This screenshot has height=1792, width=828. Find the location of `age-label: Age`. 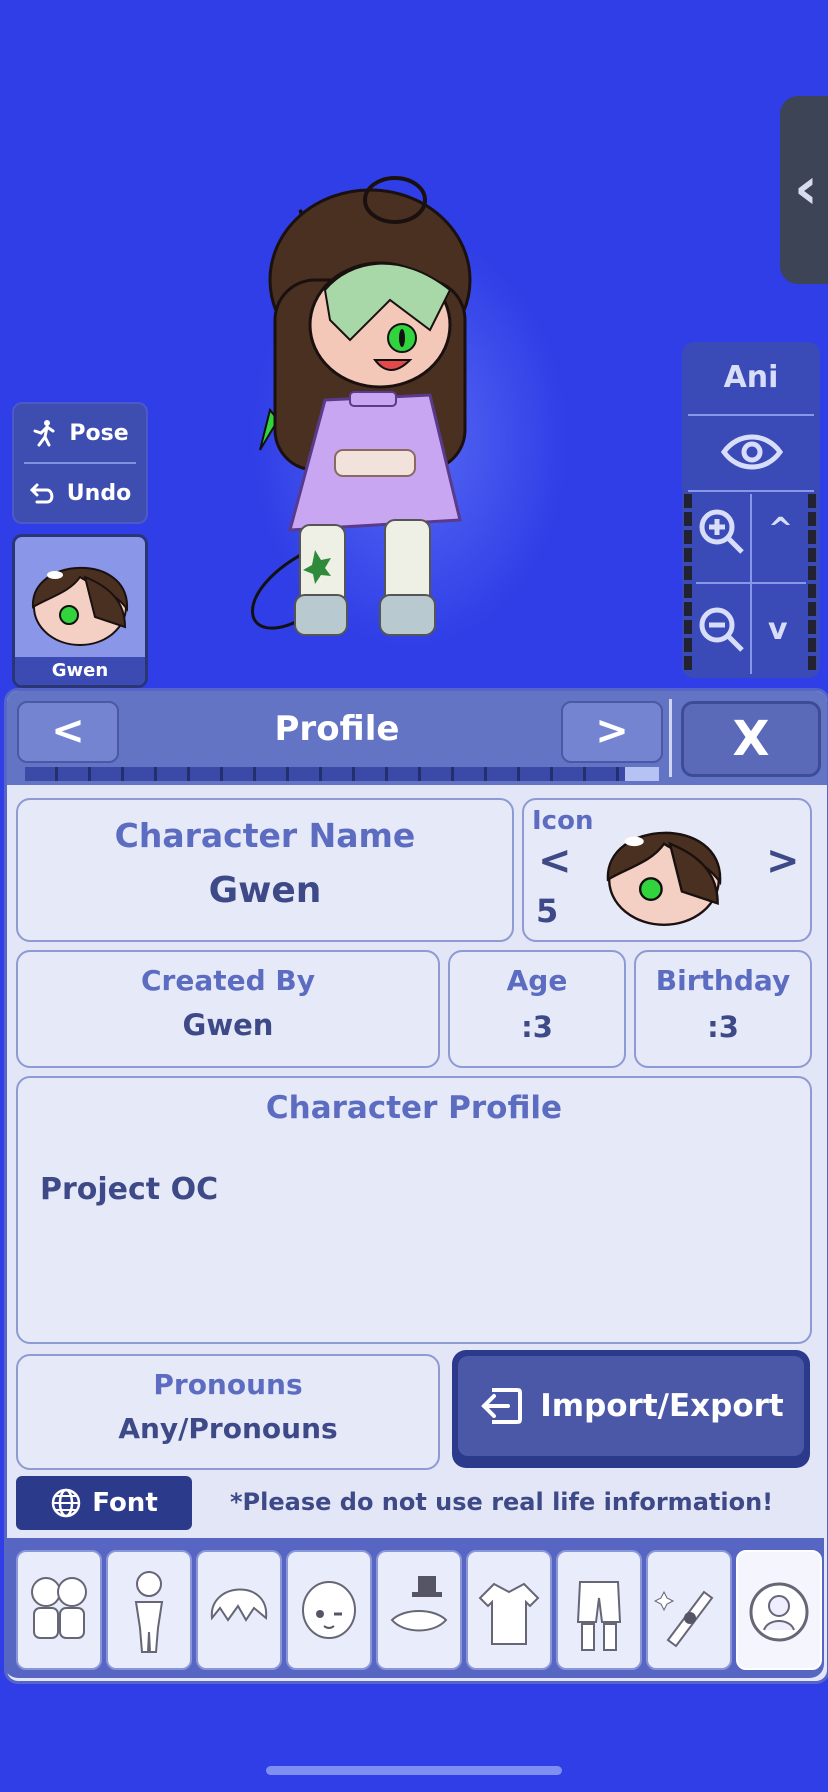

age-label: Age is located at coordinates (537, 980).